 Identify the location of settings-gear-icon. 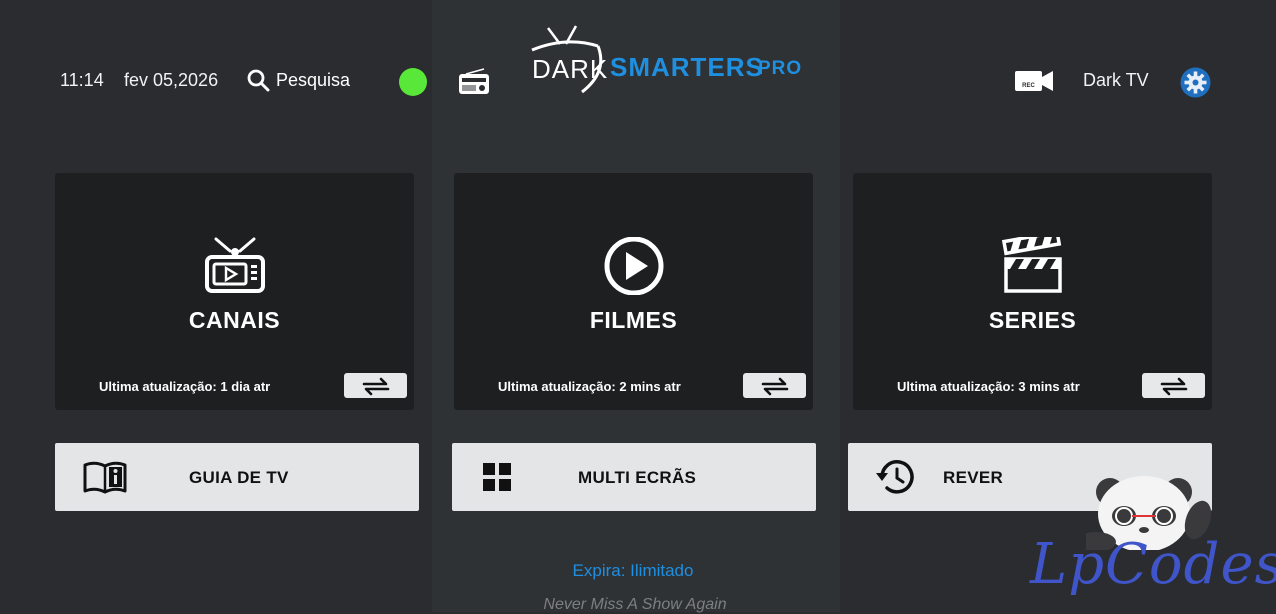
(1195, 82).